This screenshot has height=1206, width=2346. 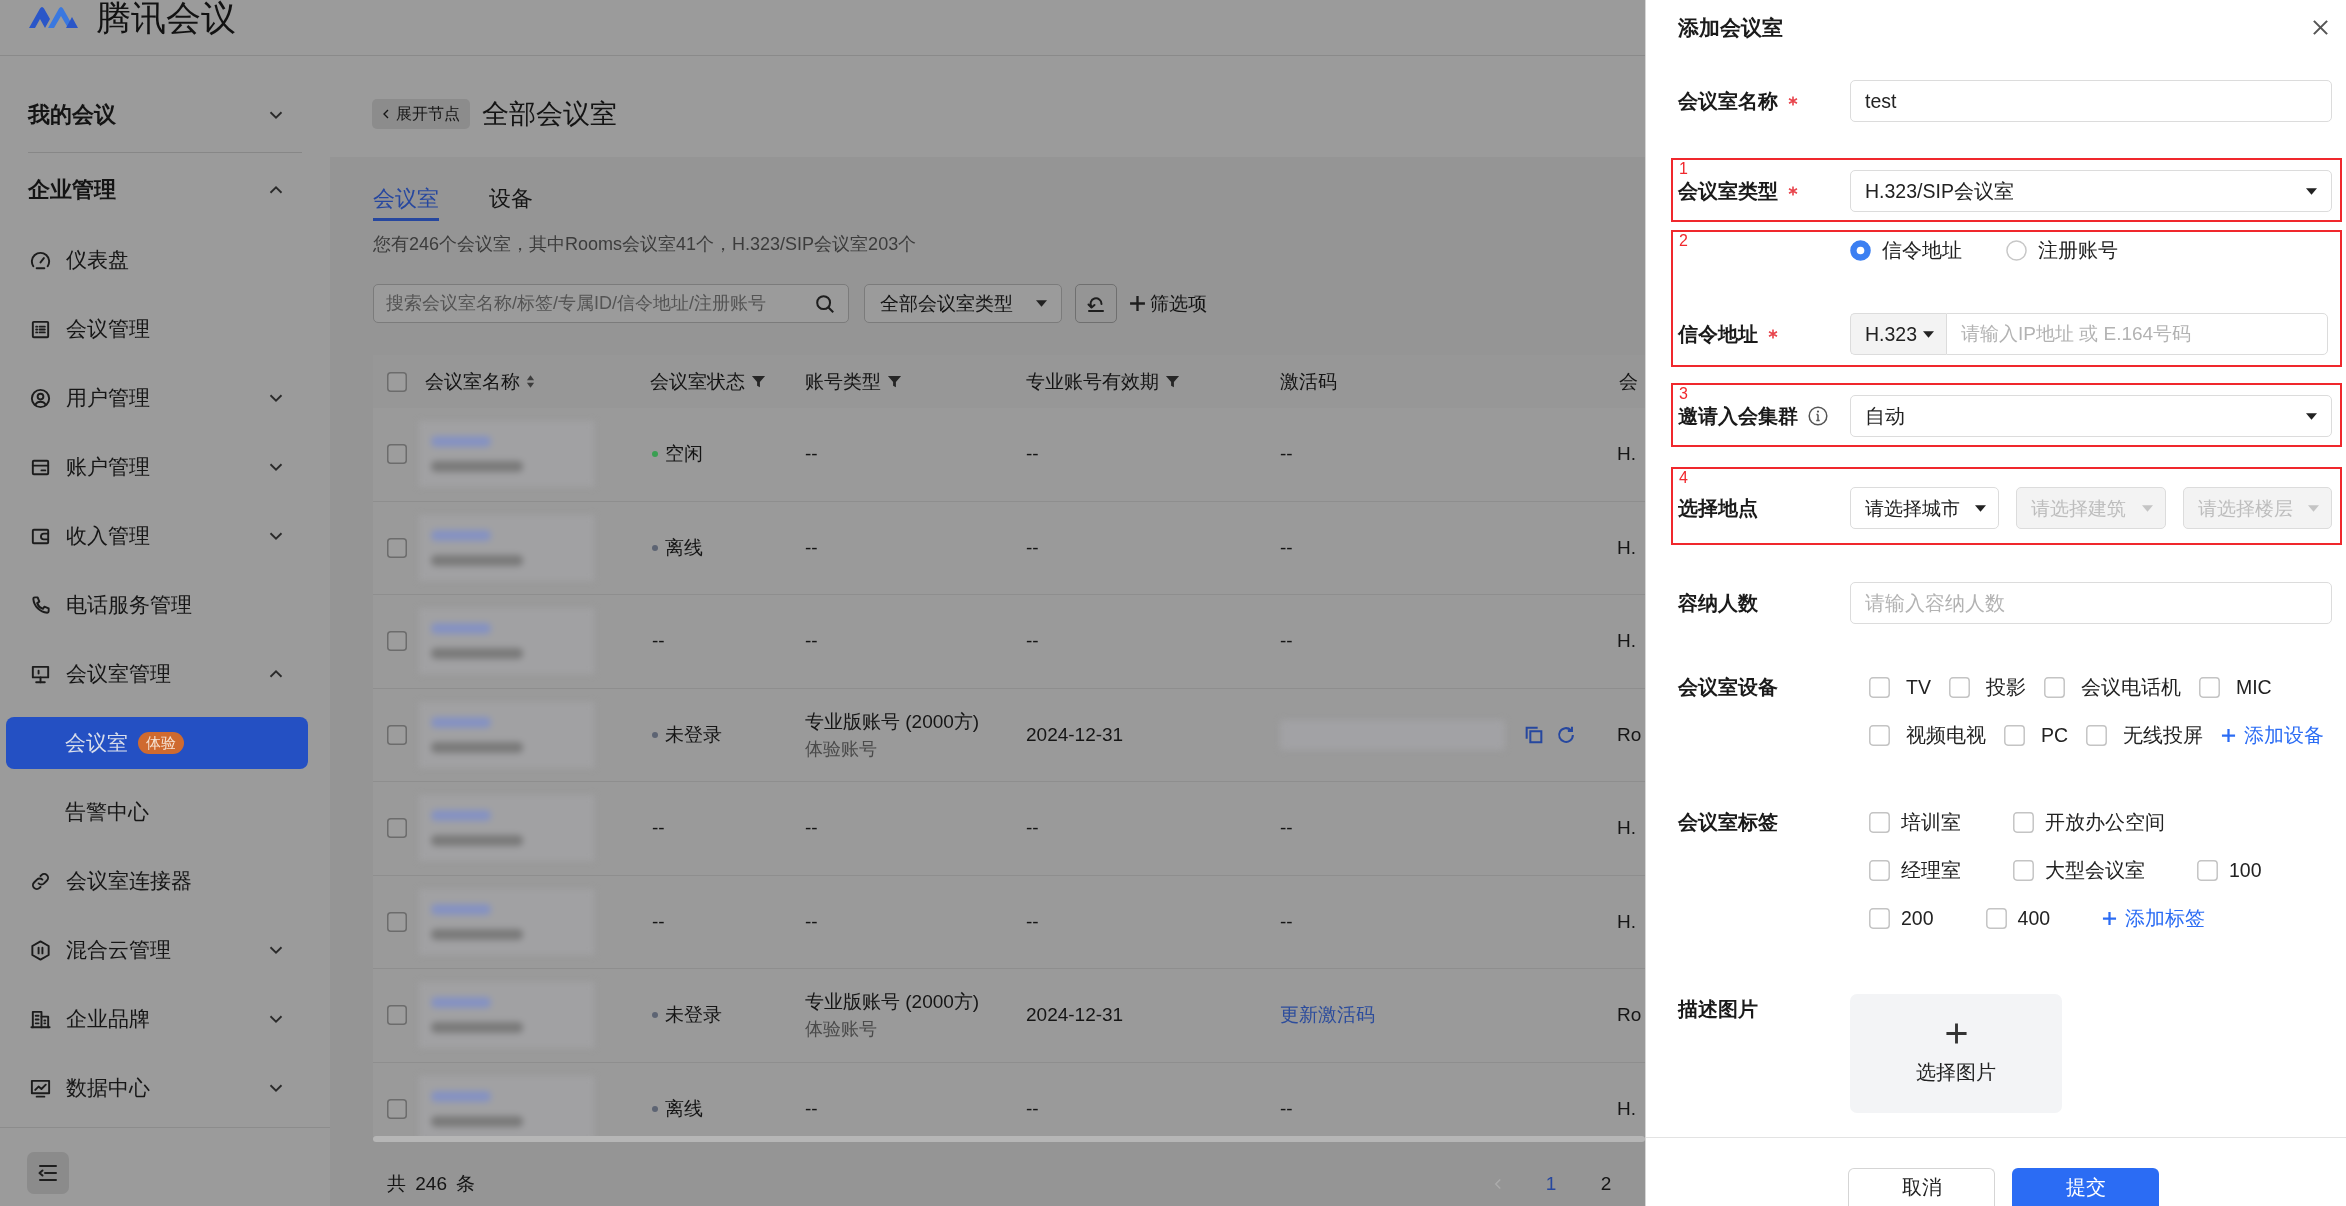 I want to click on type-select: 全部会议室类型, so click(x=963, y=303).